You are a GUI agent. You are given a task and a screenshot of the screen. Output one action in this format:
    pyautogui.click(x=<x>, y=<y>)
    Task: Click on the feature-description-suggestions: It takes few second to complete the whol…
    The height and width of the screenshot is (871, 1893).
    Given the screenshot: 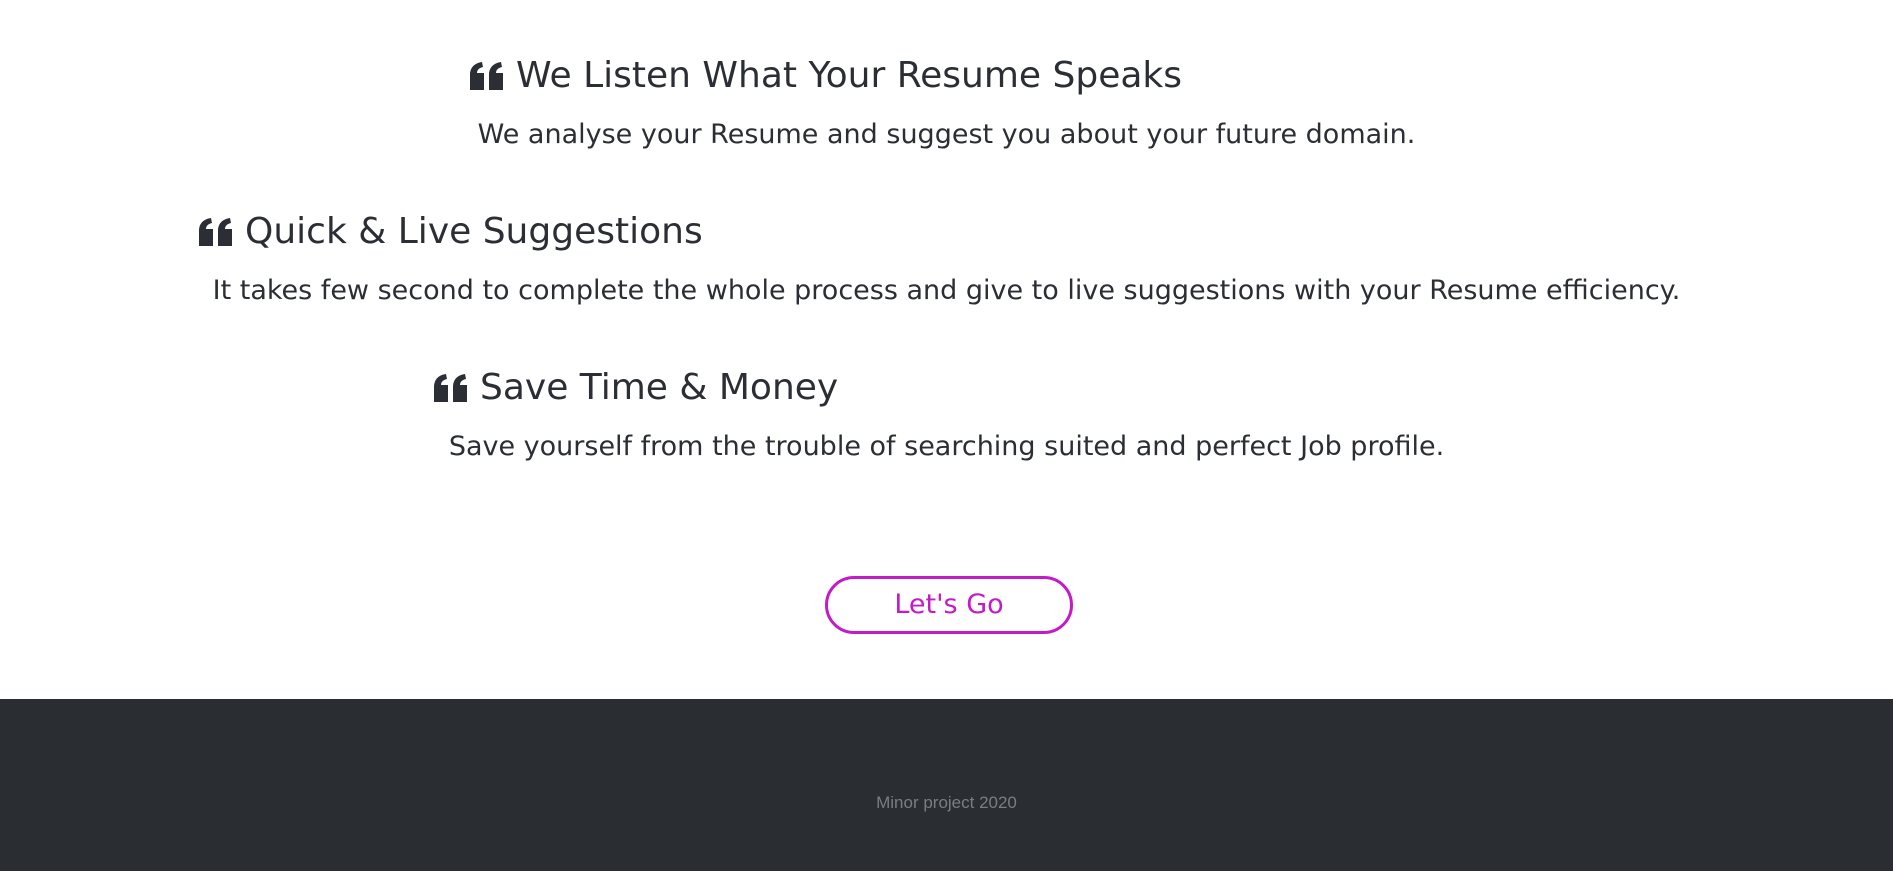 What is the action you would take?
    pyautogui.click(x=946, y=290)
    